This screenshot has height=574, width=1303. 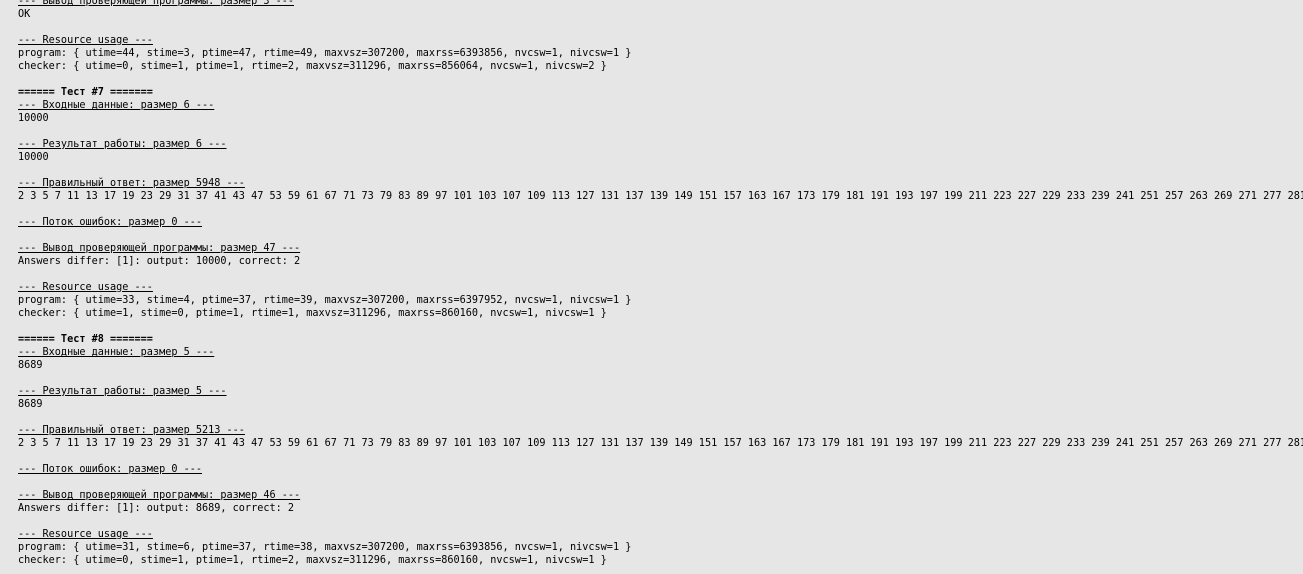 What do you see at coordinates (131, 430) in the screenshot?
I see `log-line-text: --- Правильный ответ: размер 5213 ---` at bounding box center [131, 430].